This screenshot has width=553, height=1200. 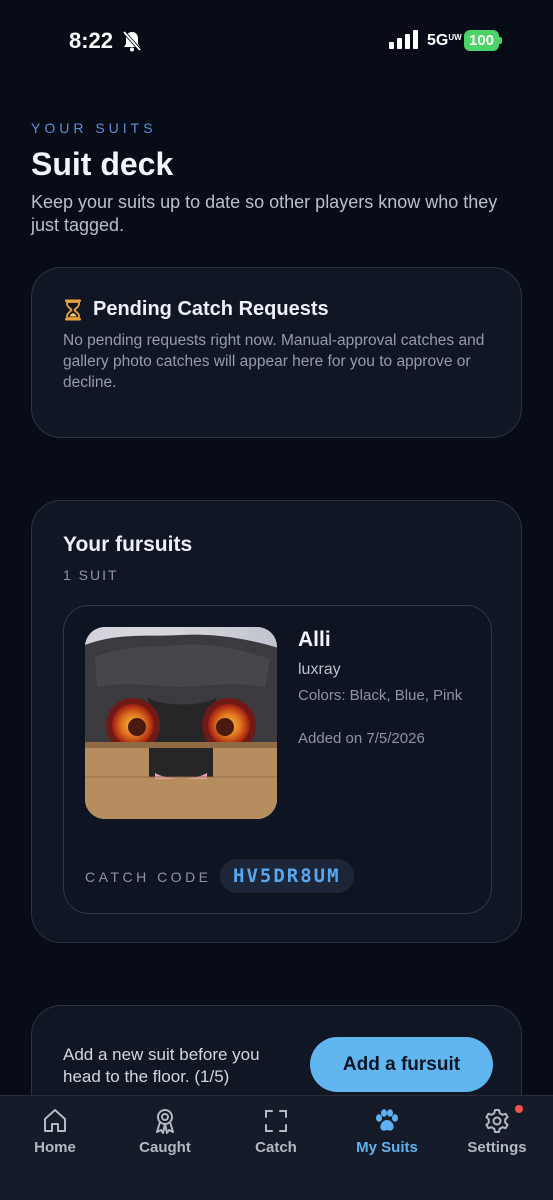 I want to click on tab-settings: Settings, so click(x=497, y=1136).